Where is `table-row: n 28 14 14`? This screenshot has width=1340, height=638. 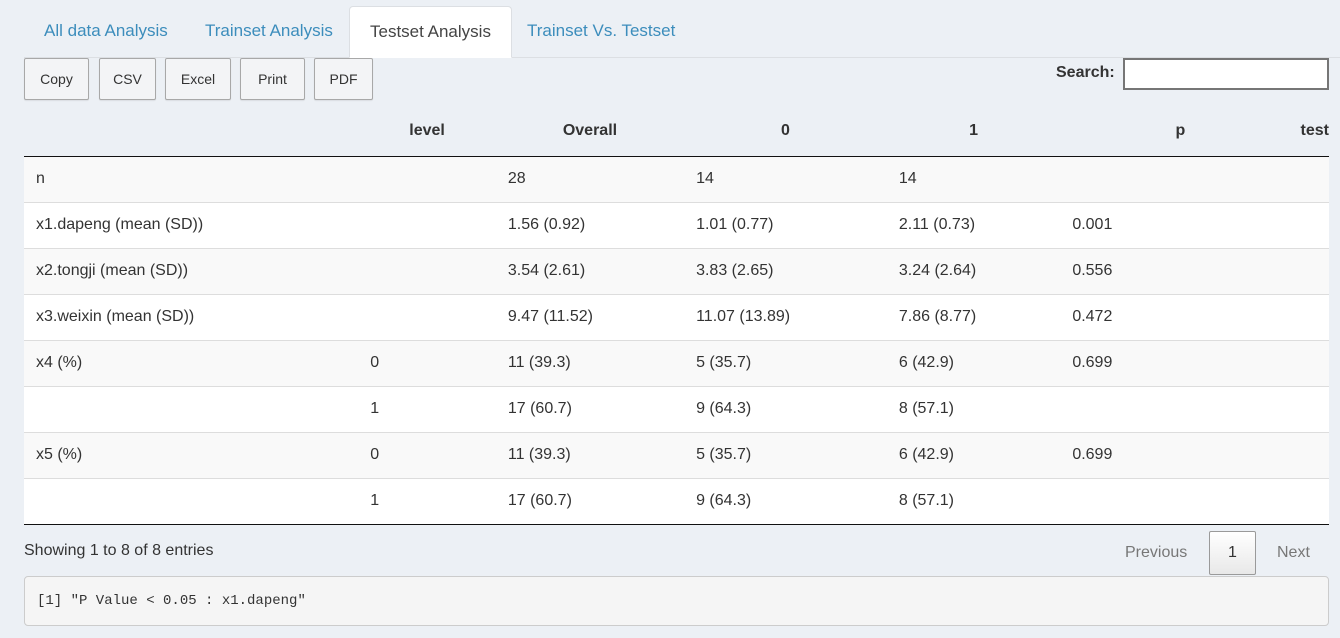
table-row: n 28 14 14 is located at coordinates (676, 179).